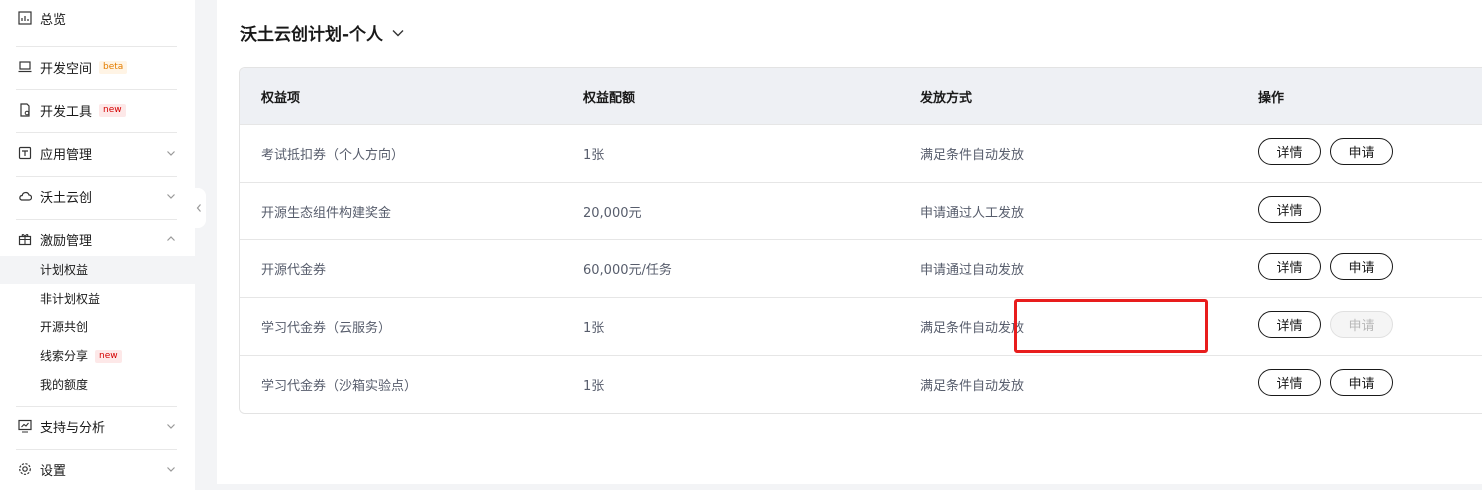 This screenshot has width=1482, height=490. What do you see at coordinates (98, 18) in the screenshot?
I see `sidebar-item-overview: 总览` at bounding box center [98, 18].